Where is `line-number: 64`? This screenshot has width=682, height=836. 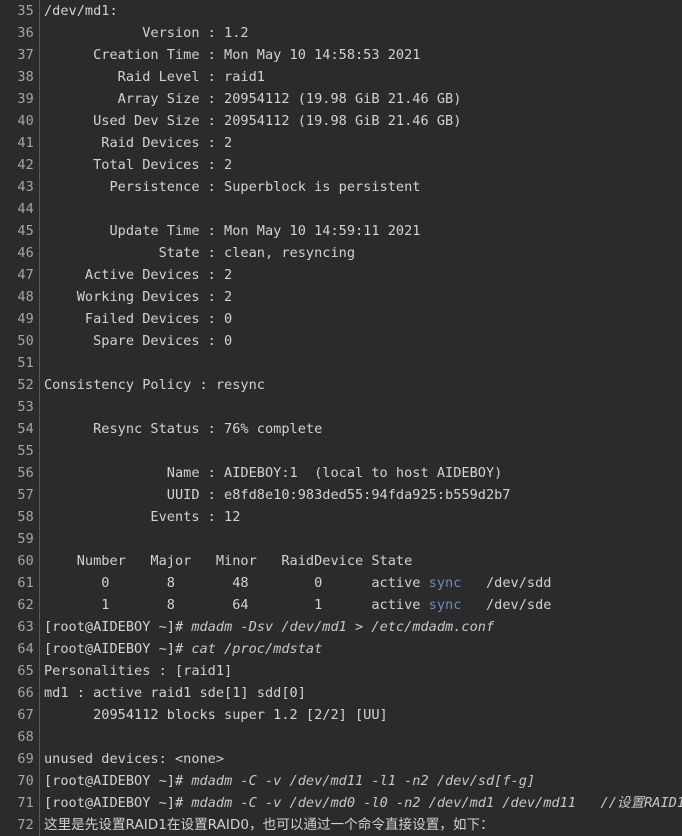 line-number: 64 is located at coordinates (25, 649).